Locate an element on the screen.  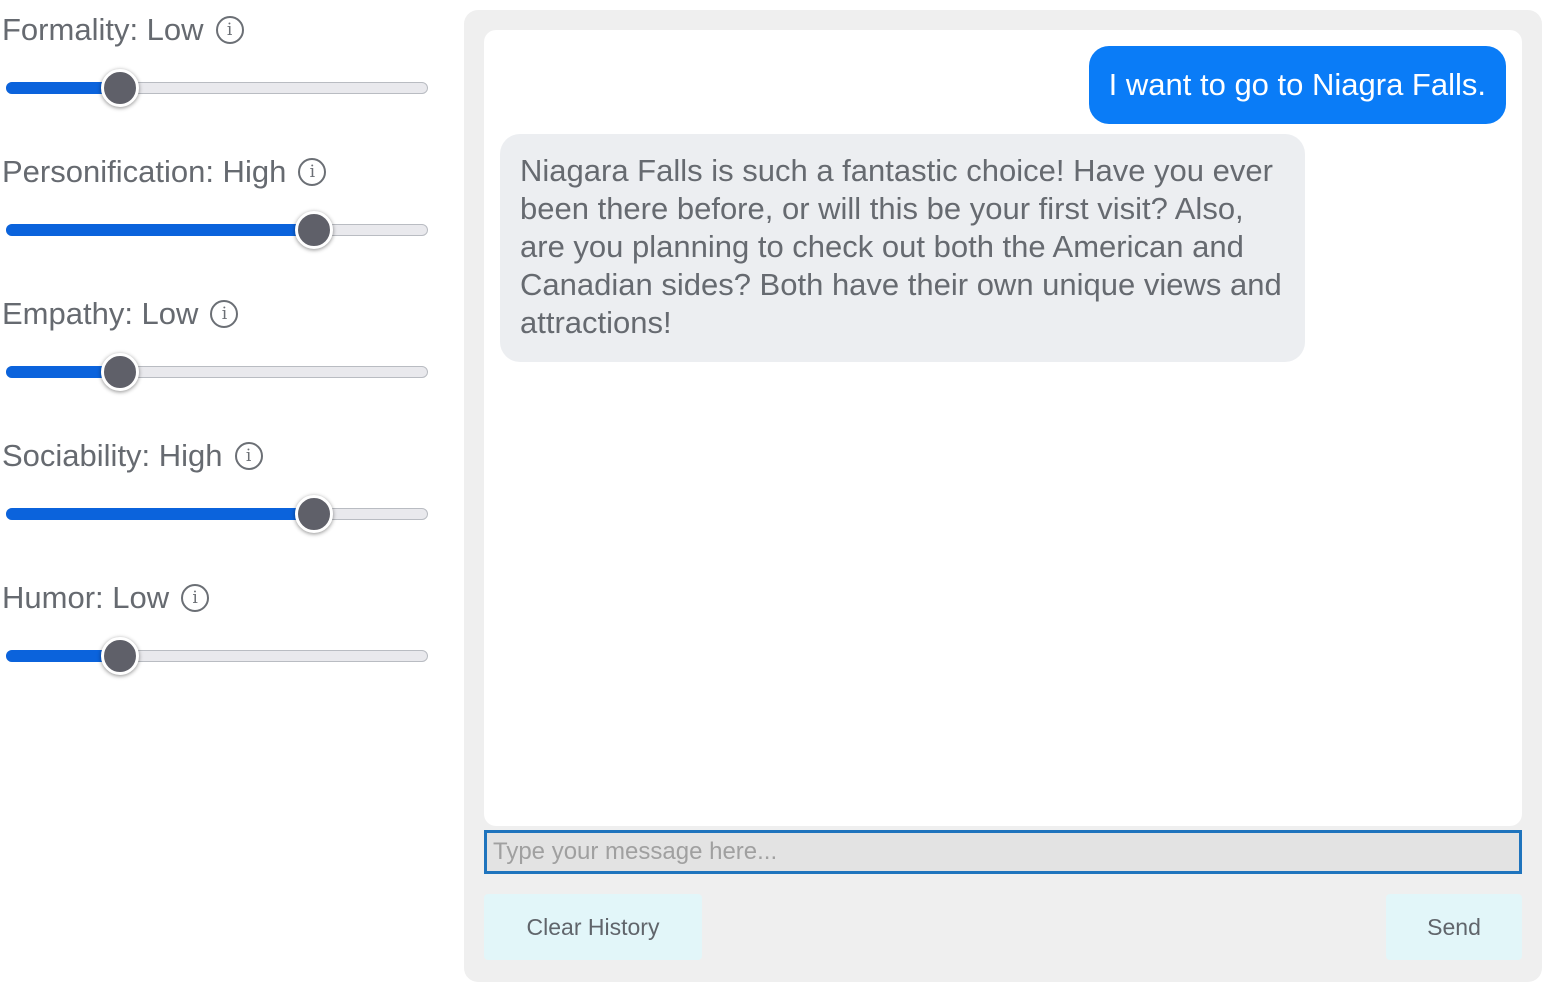
personification-label-row: Personification: High i is located at coordinates (164, 172).